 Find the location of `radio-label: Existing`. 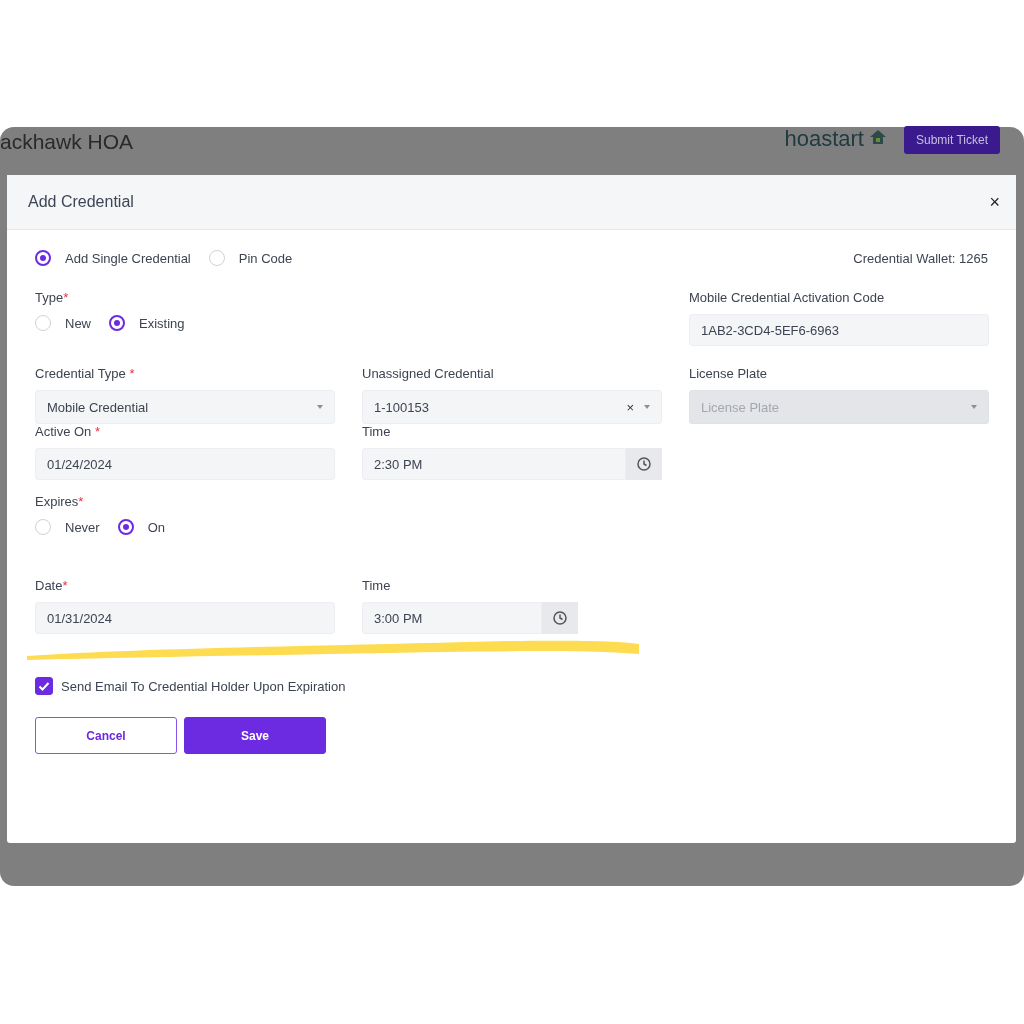

radio-label: Existing is located at coordinates (162, 323).